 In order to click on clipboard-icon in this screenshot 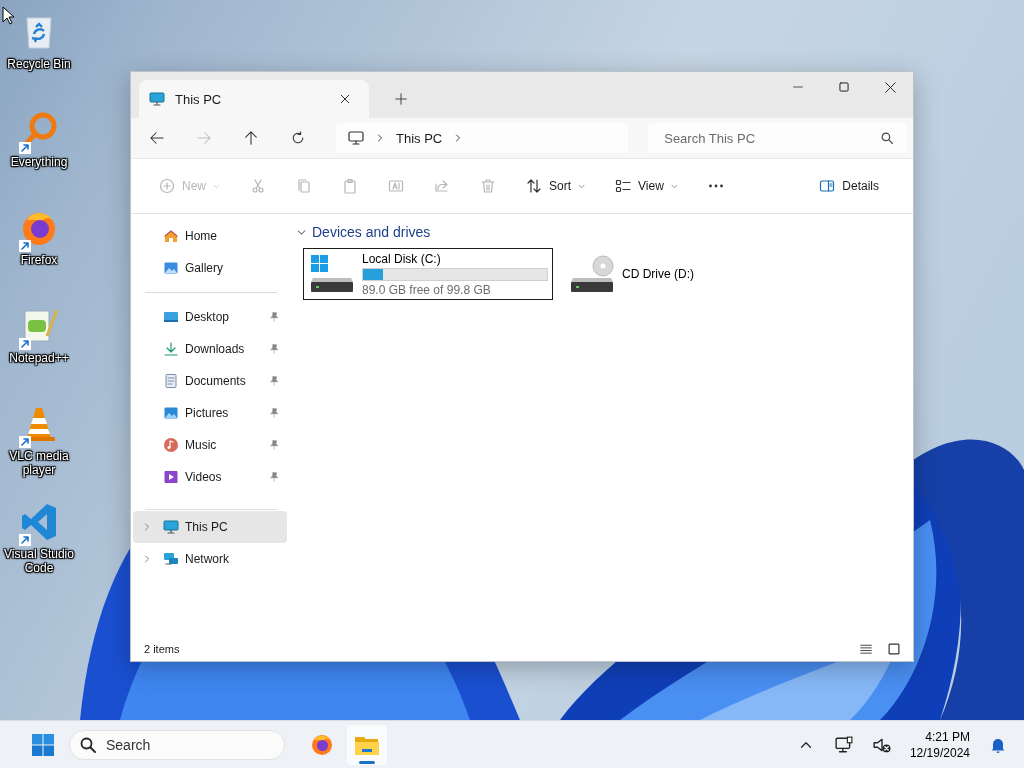, I will do `click(350, 186)`.